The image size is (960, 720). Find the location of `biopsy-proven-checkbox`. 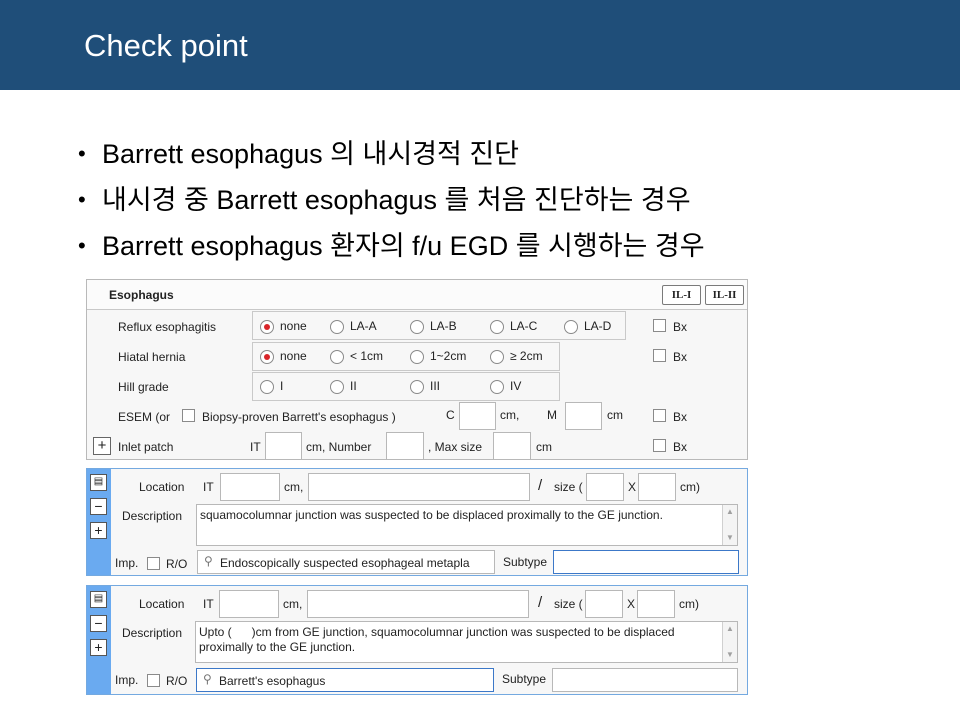

biopsy-proven-checkbox is located at coordinates (188, 415).